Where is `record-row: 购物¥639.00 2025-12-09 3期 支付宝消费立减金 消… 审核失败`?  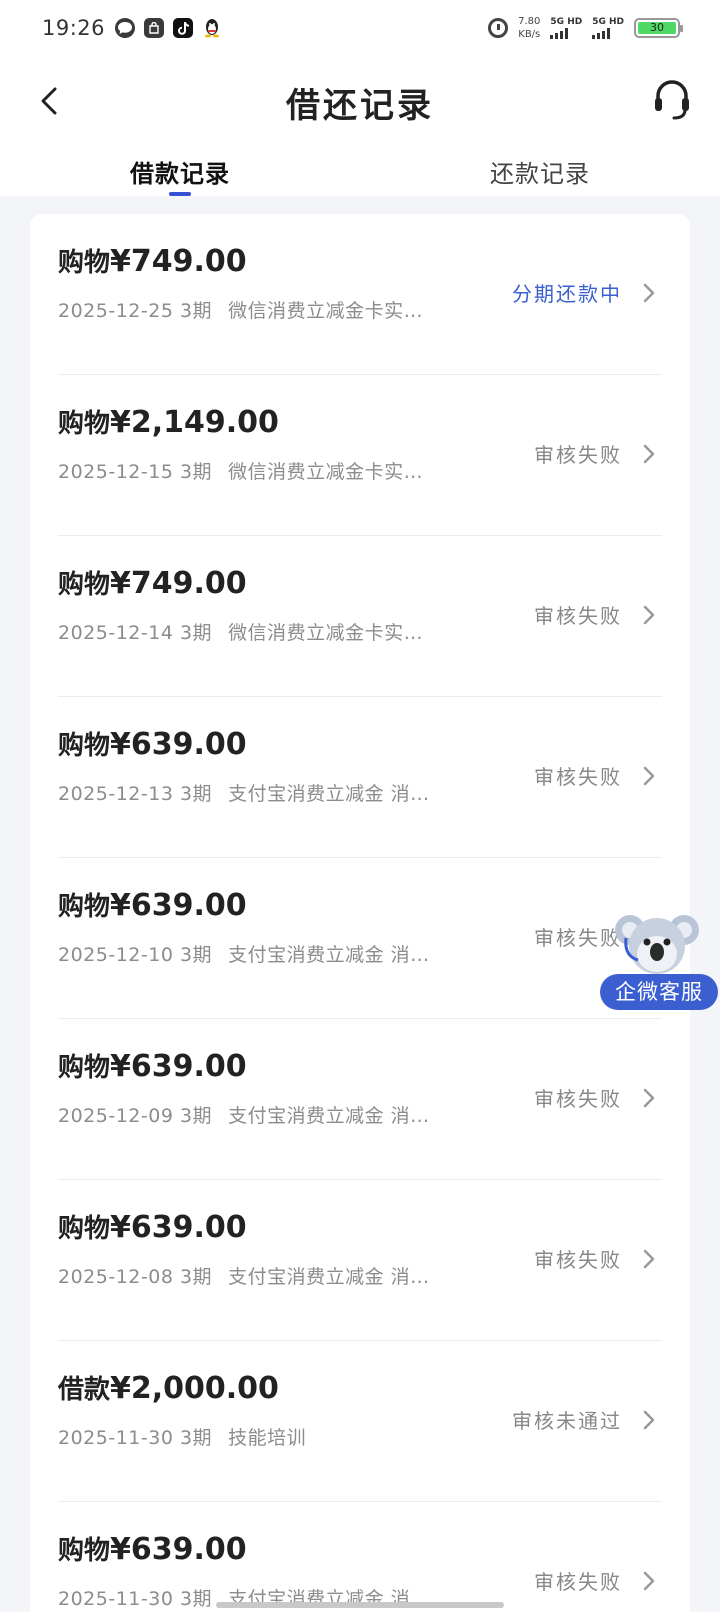
record-row: 购物¥639.00 2025-12-09 3期 支付宝消费立减金 消… 审核失败 is located at coordinates (360, 1099).